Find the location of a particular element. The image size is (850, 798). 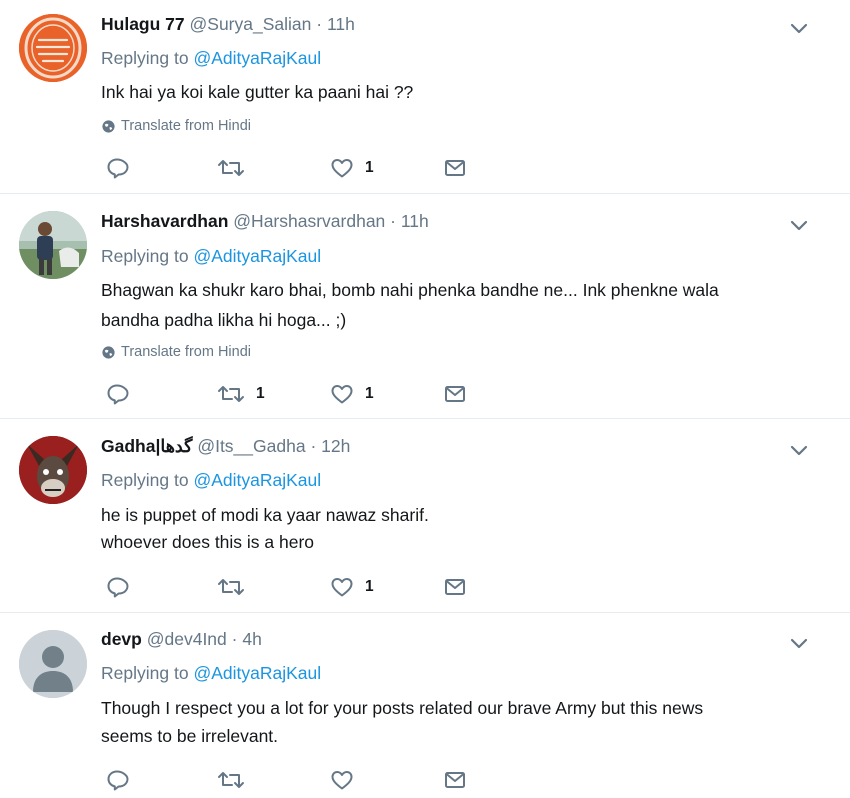

like-button is located at coordinates (347, 780).